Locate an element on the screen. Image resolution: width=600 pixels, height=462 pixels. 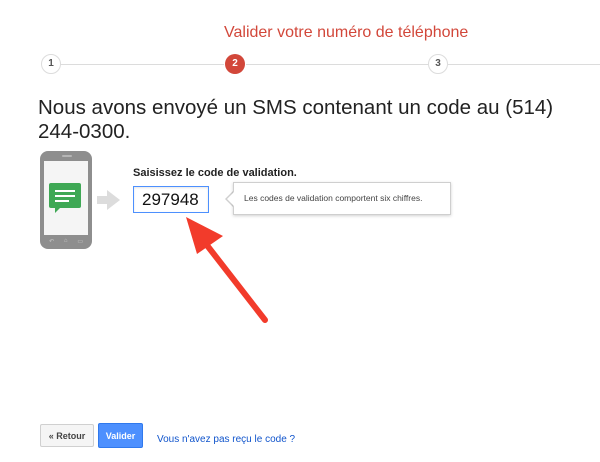
phone-speaker is located at coordinates (67, 156).